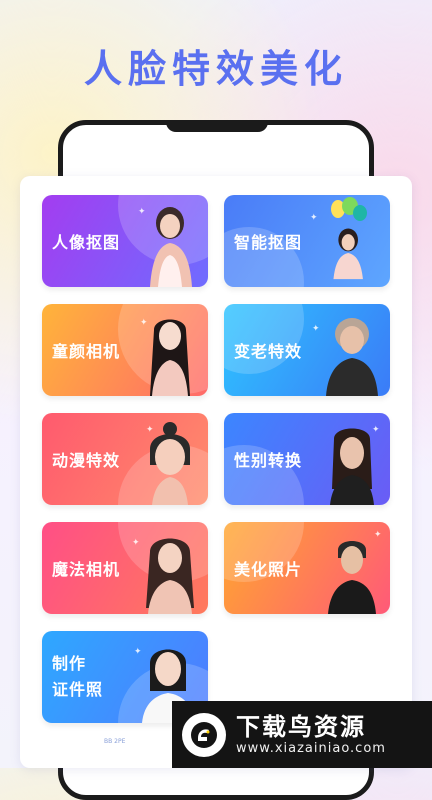 The width and height of the screenshot is (432, 800). What do you see at coordinates (307, 459) in the screenshot?
I see `card-gender-swap: ✦ 性别转换` at bounding box center [307, 459].